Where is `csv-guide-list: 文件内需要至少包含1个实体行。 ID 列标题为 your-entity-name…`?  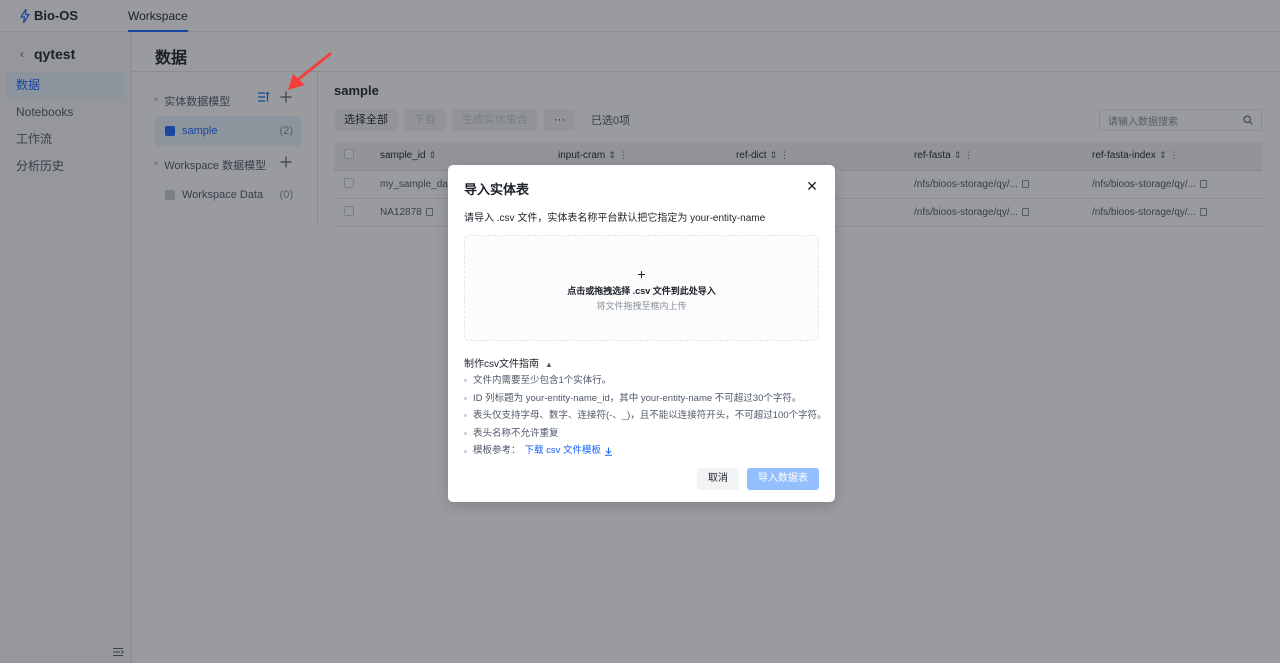 csv-guide-list: 文件内需要至少包含1个实体行。 ID 列标题为 your-entity-name… is located at coordinates (645, 416).